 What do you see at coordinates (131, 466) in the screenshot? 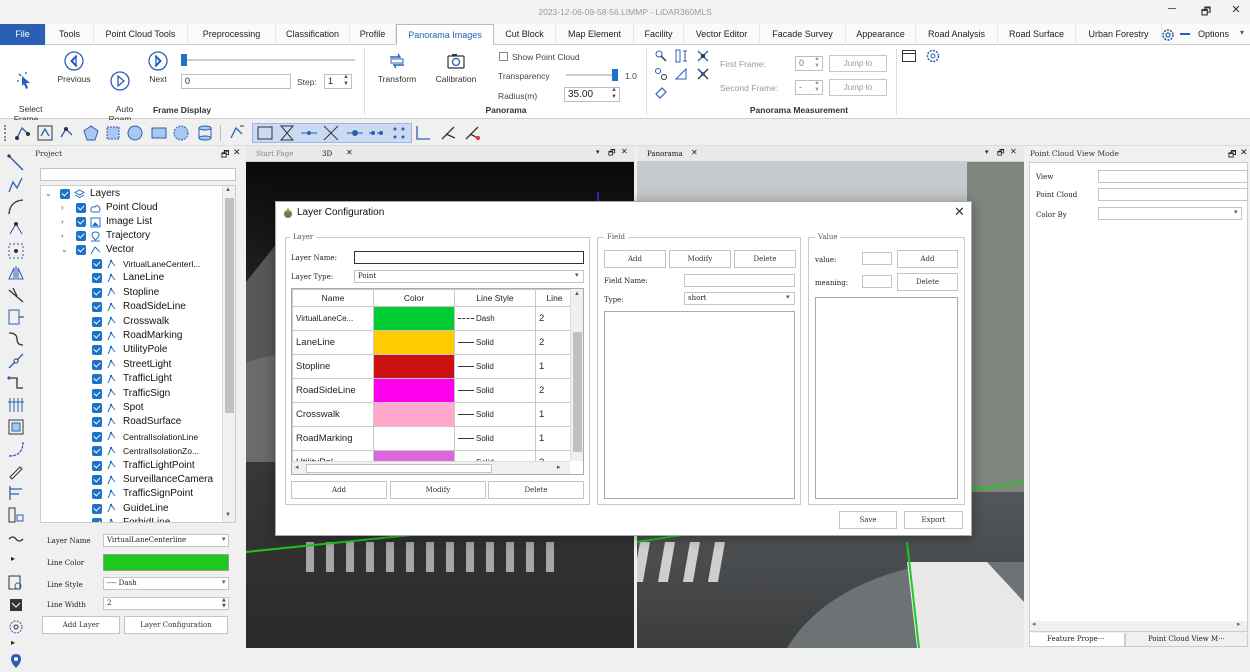
I see `tree-vector-item: TrafficLightPoint` at bounding box center [131, 466].